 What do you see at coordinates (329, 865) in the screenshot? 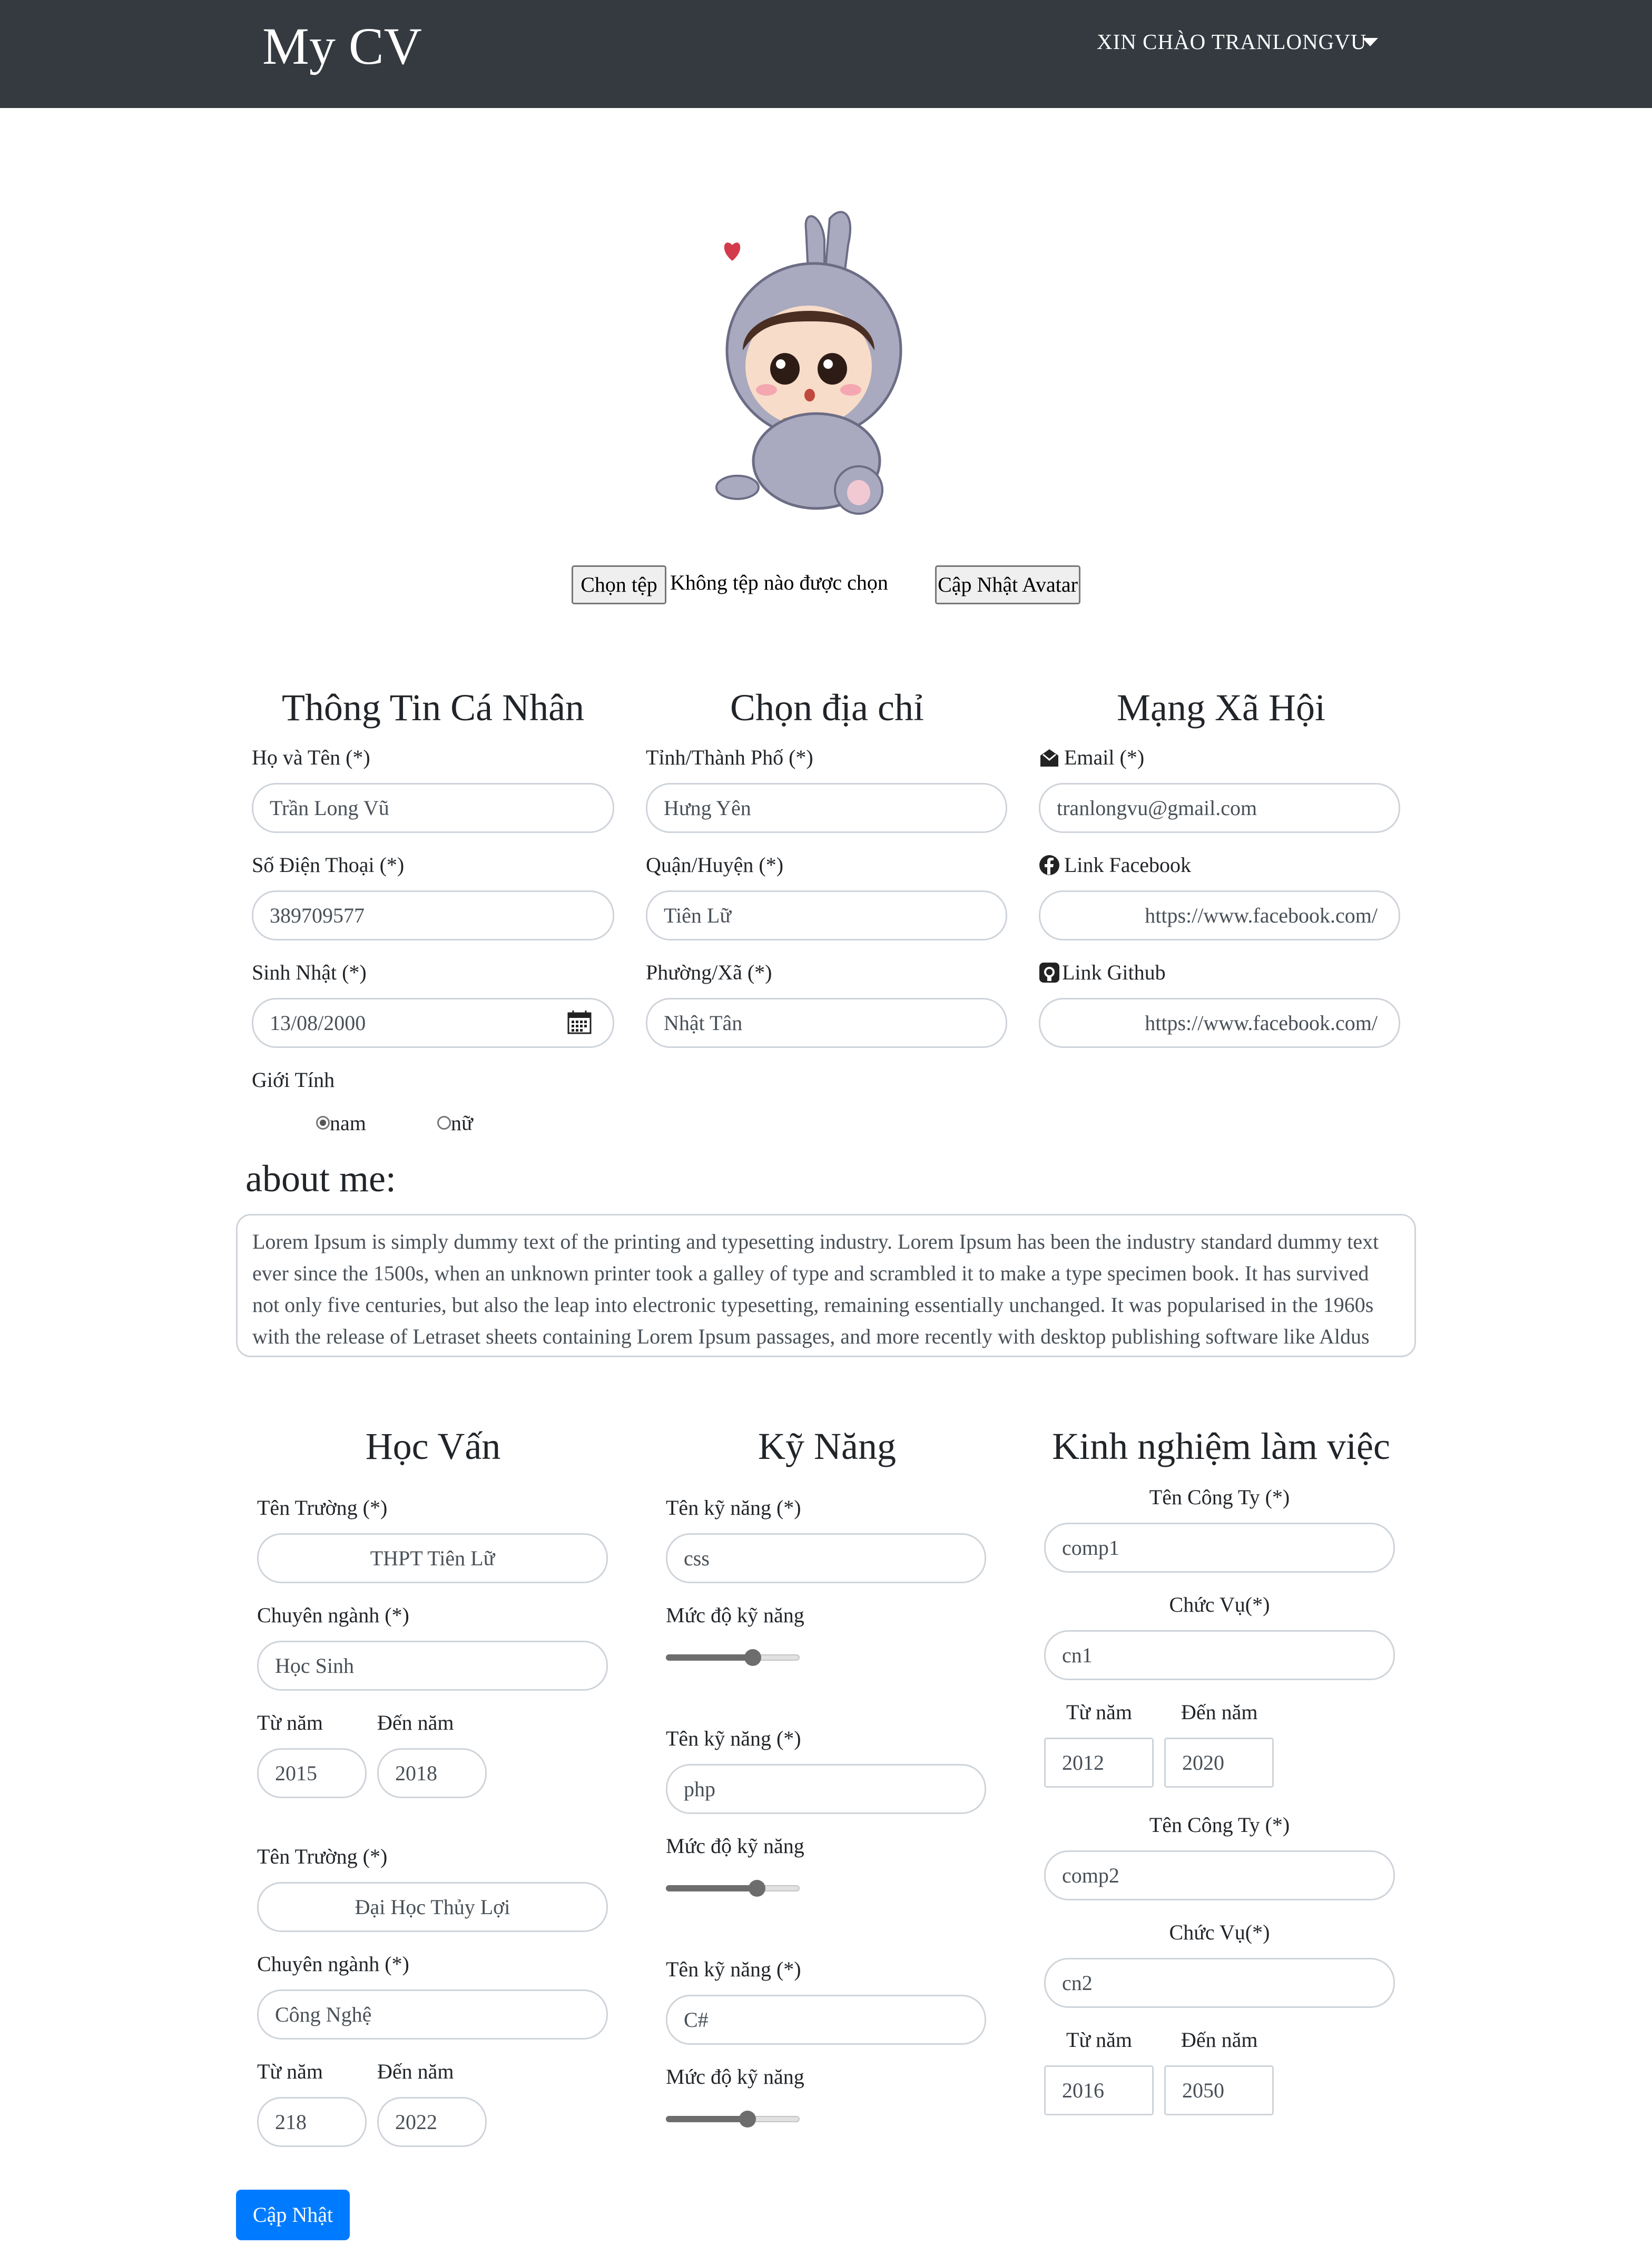
I see `phone-label: Số Điện Thoại (*)` at bounding box center [329, 865].